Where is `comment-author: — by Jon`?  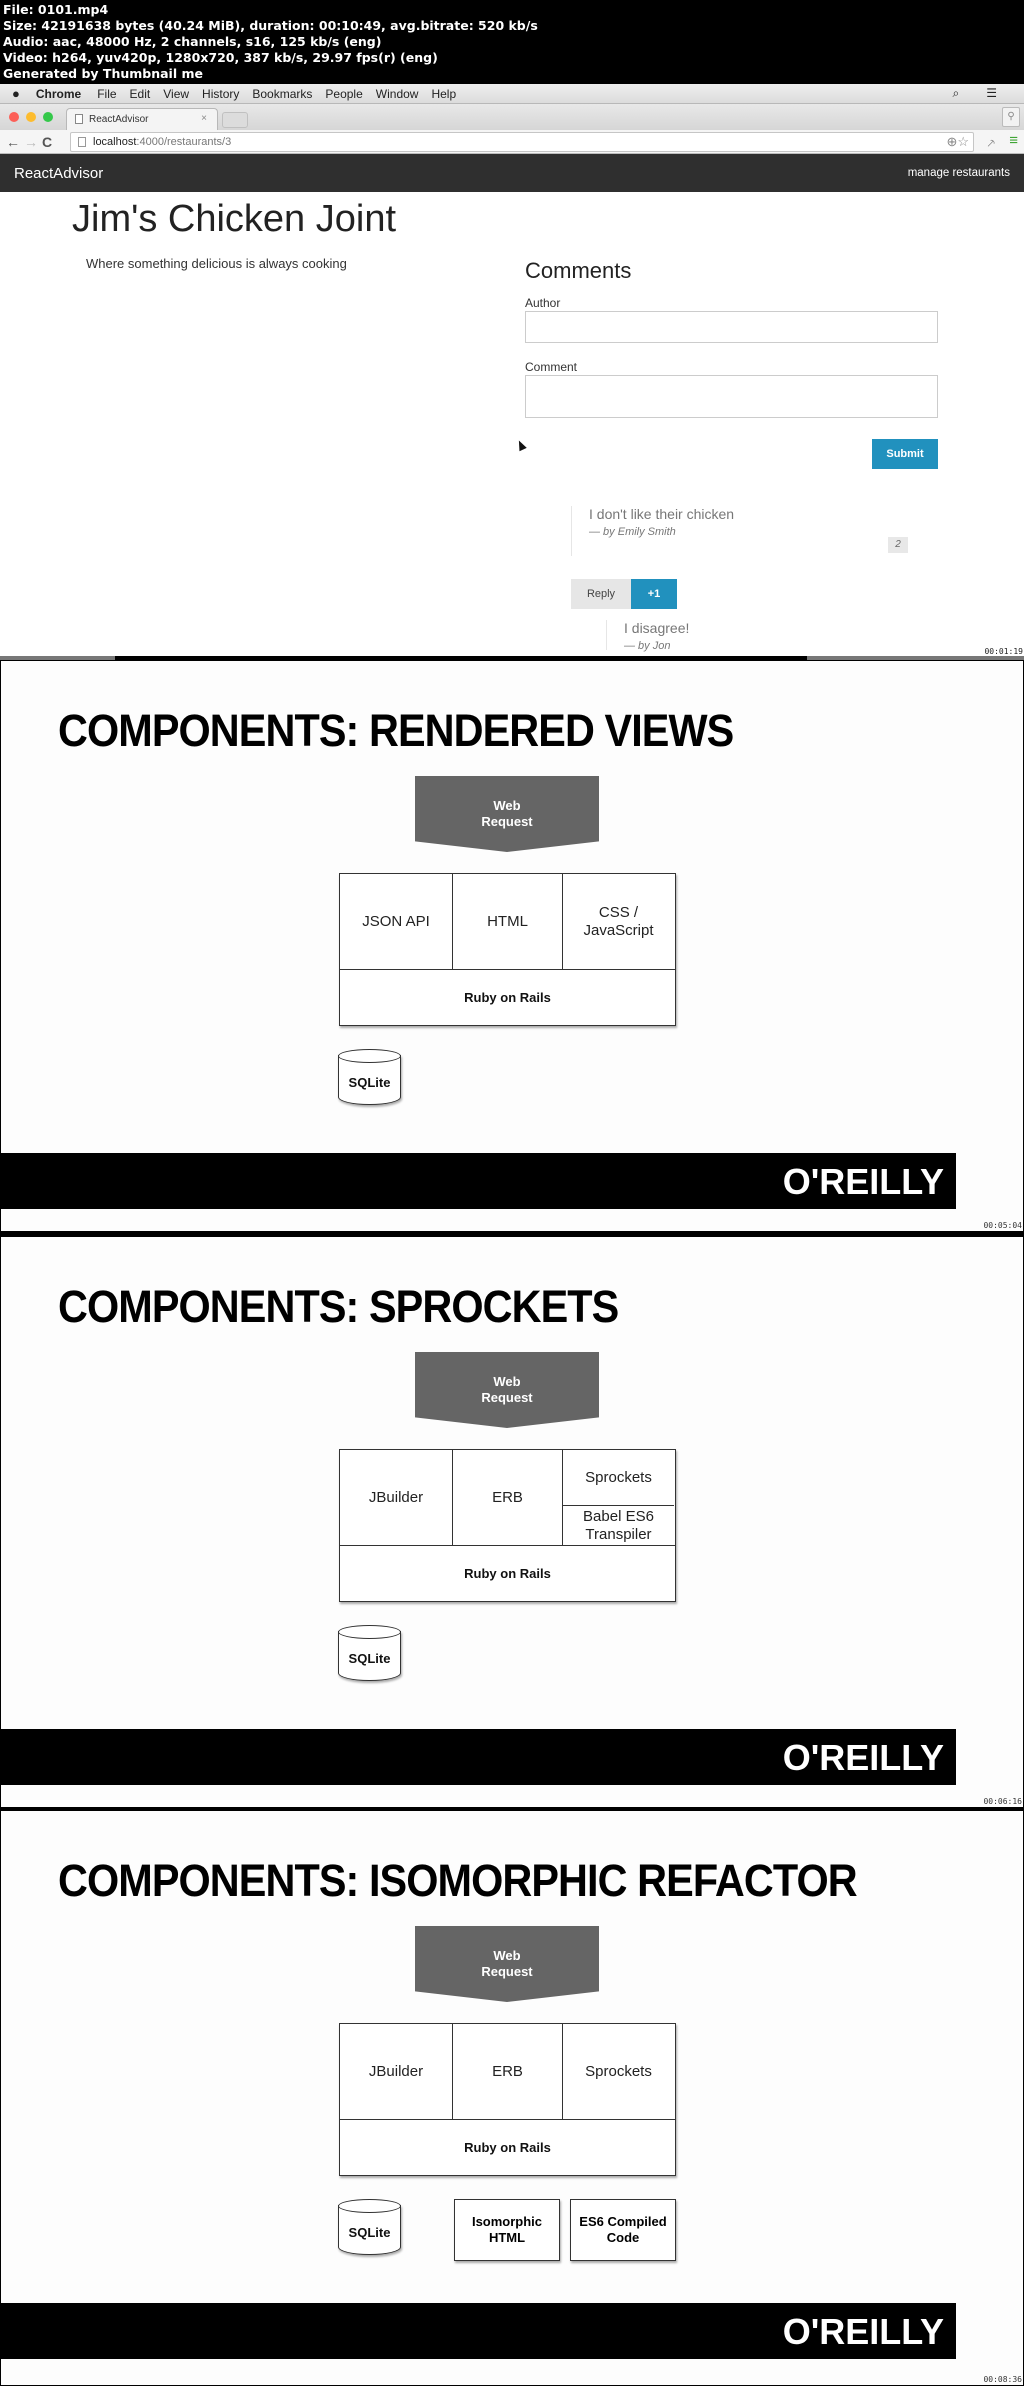
comment-author: — by Jon is located at coordinates (647, 646).